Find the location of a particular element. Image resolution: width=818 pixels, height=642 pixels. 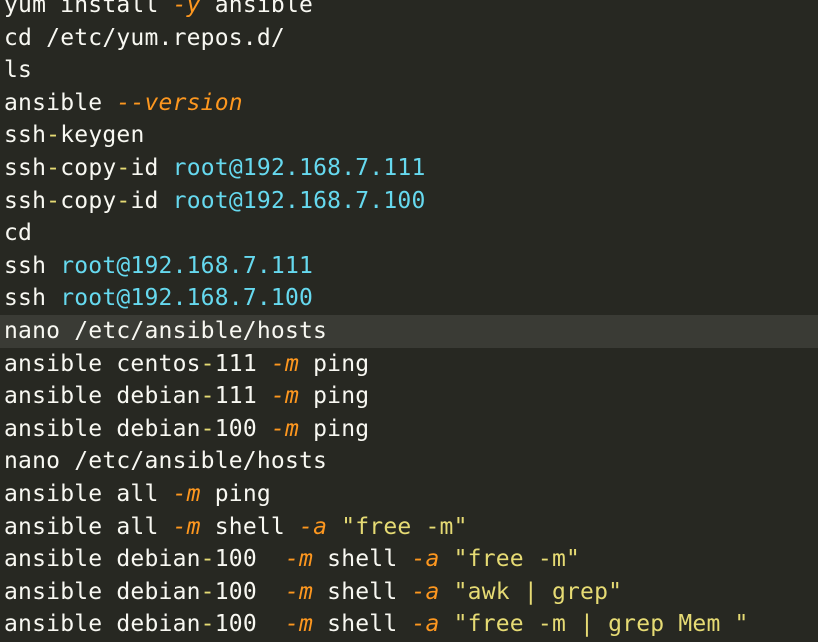

token-str: "awk | grep" is located at coordinates (538, 591).